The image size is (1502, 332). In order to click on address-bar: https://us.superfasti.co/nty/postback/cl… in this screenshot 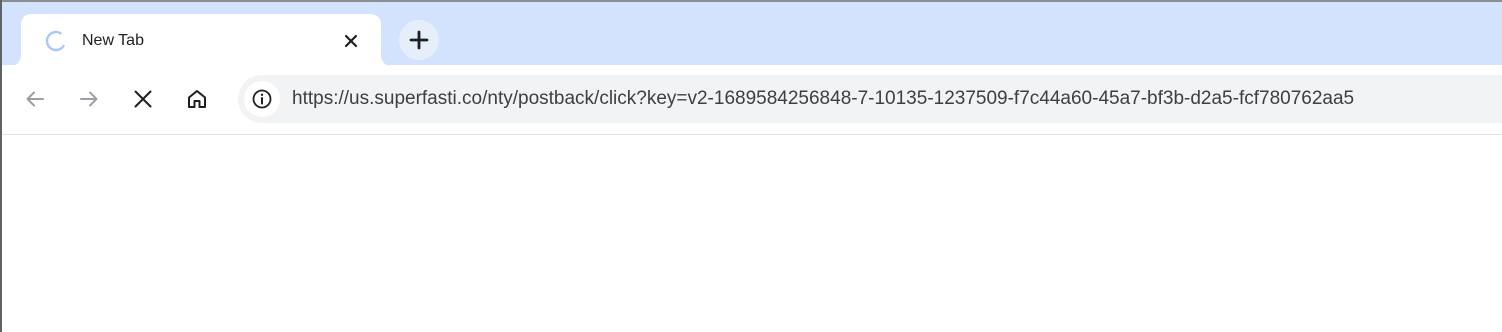, I will do `click(870, 99)`.